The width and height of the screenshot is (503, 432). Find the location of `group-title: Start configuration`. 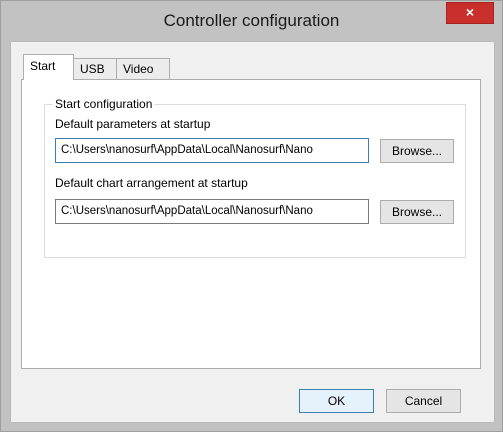

group-title: Start configuration is located at coordinates (104, 104).